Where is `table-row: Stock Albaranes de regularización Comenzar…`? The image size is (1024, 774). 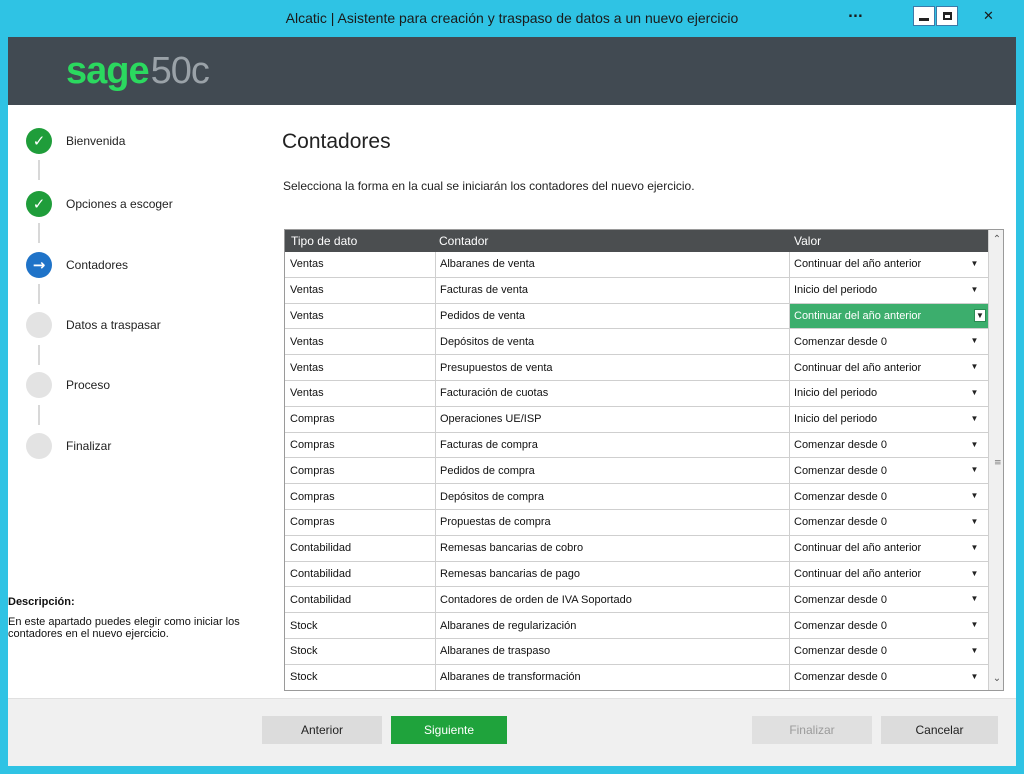
table-row: Stock Albaranes de regularización Comenzar… is located at coordinates (636, 626).